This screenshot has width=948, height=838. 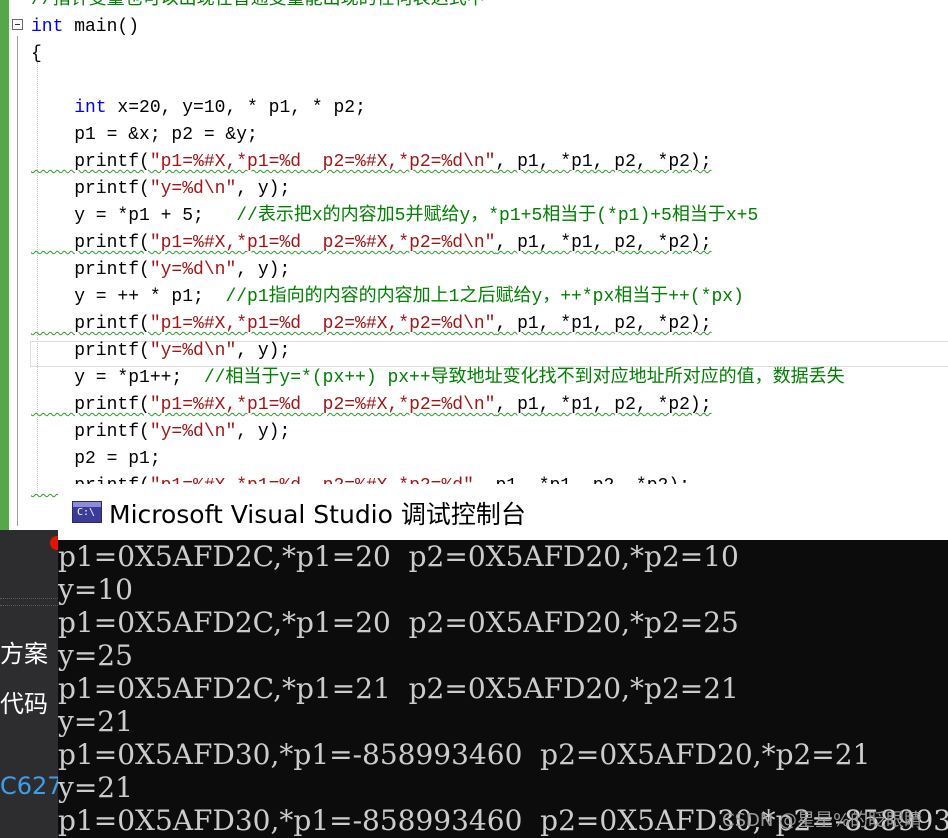 I want to click on code-token: //p1指向的内容的内容加上1之后赋给y，++*px相当于++(*px), so click(x=484, y=297).